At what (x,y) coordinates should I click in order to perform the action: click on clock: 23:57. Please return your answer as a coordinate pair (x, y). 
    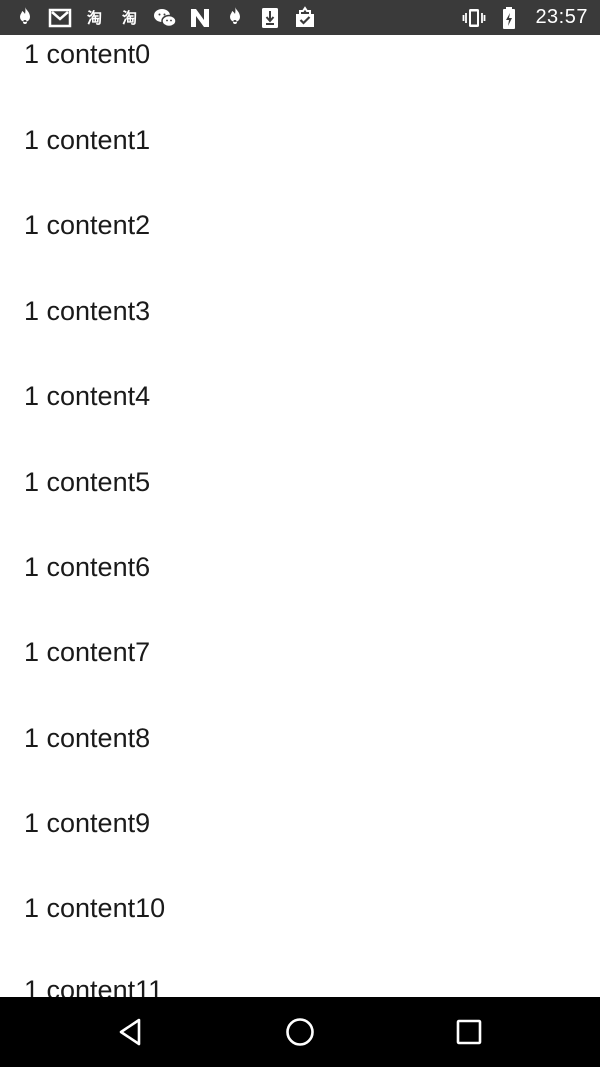
    Looking at the image, I should click on (561, 17).